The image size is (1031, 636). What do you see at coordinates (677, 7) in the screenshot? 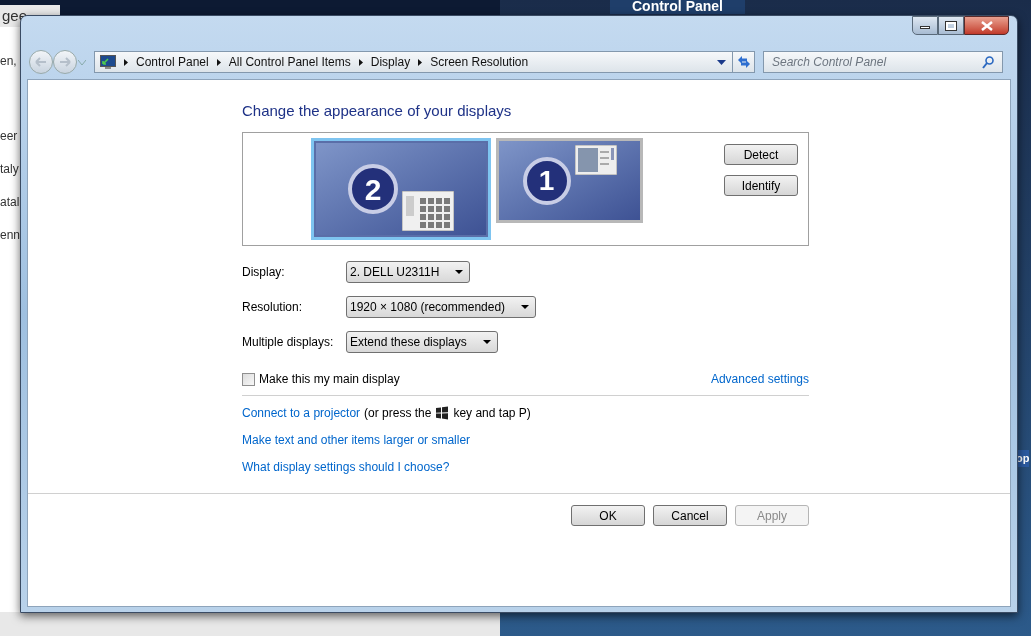
I see `window-title: Control Panel` at bounding box center [677, 7].